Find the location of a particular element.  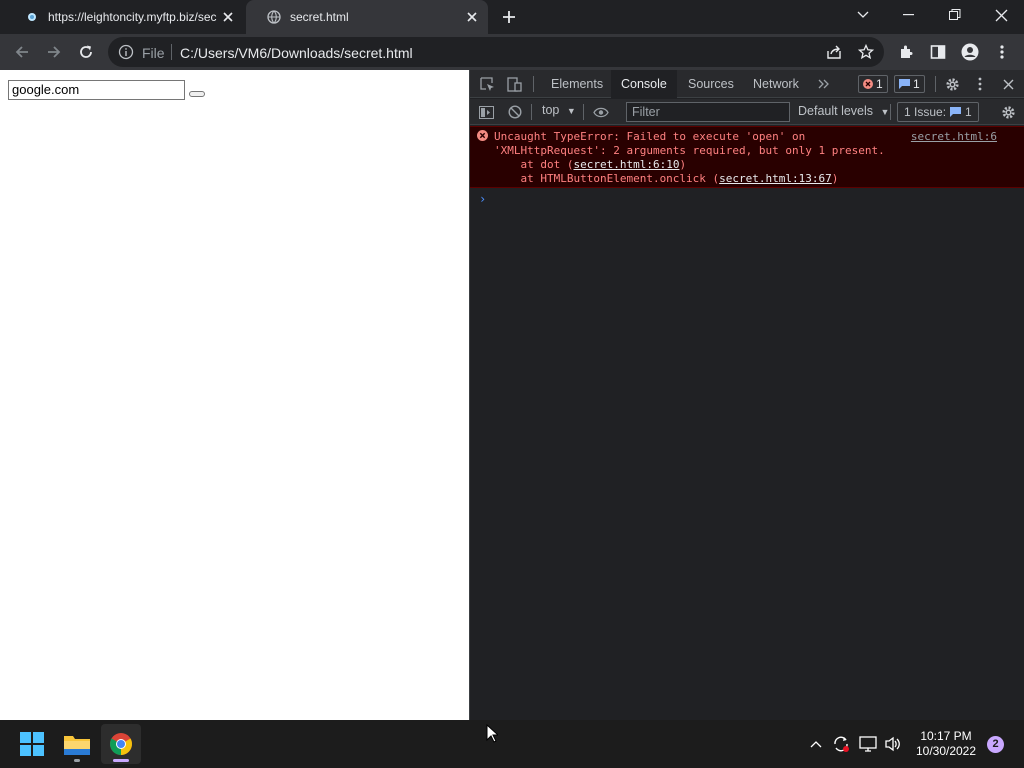

extensions-icon is located at coordinates (906, 52).